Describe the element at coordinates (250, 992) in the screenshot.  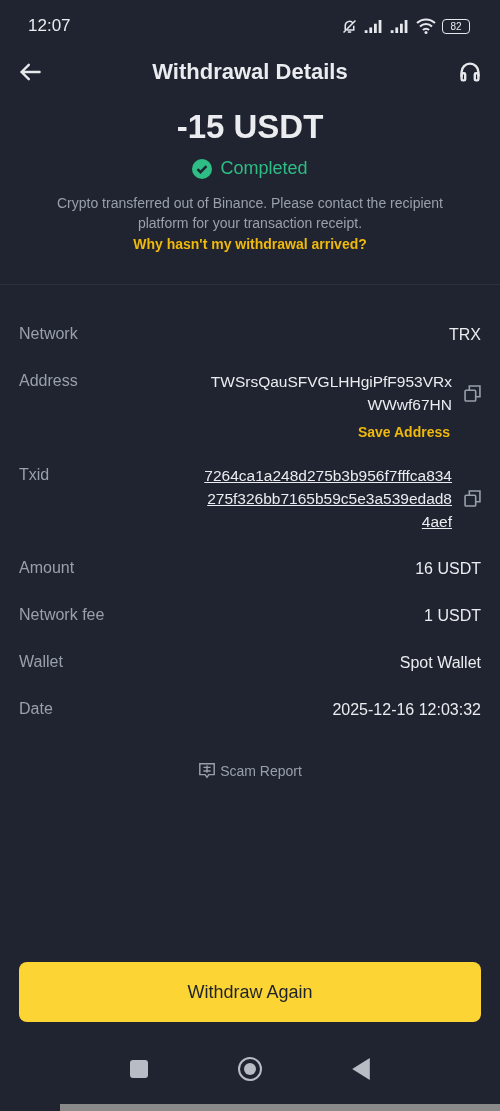
I see `withdraw-again-button: Withdraw Again` at that location.